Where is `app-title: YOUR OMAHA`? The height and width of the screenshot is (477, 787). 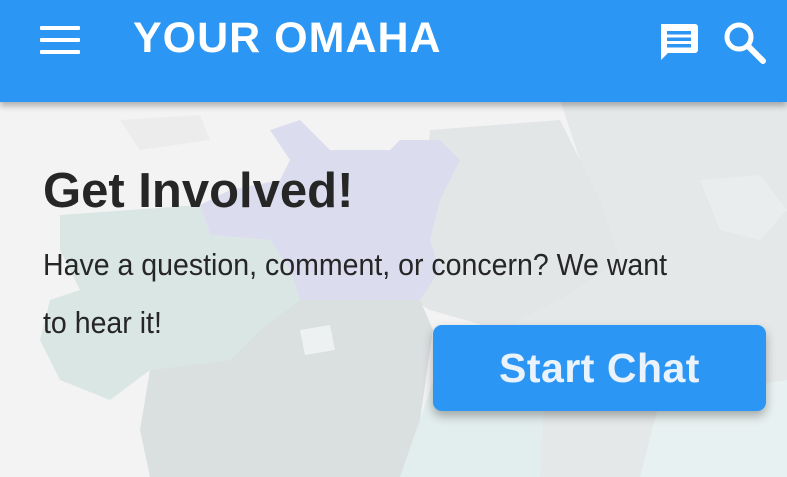 app-title: YOUR OMAHA is located at coordinates (287, 38).